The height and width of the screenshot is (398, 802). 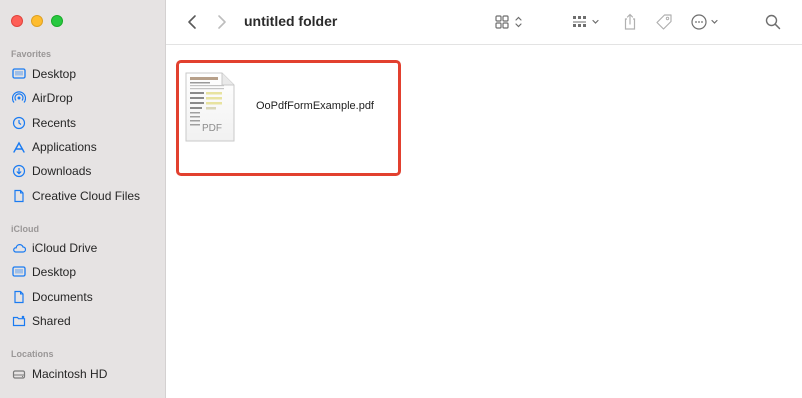 What do you see at coordinates (86, 272) in the screenshot?
I see `sidebar-item-icloud-desktop: Desktop` at bounding box center [86, 272].